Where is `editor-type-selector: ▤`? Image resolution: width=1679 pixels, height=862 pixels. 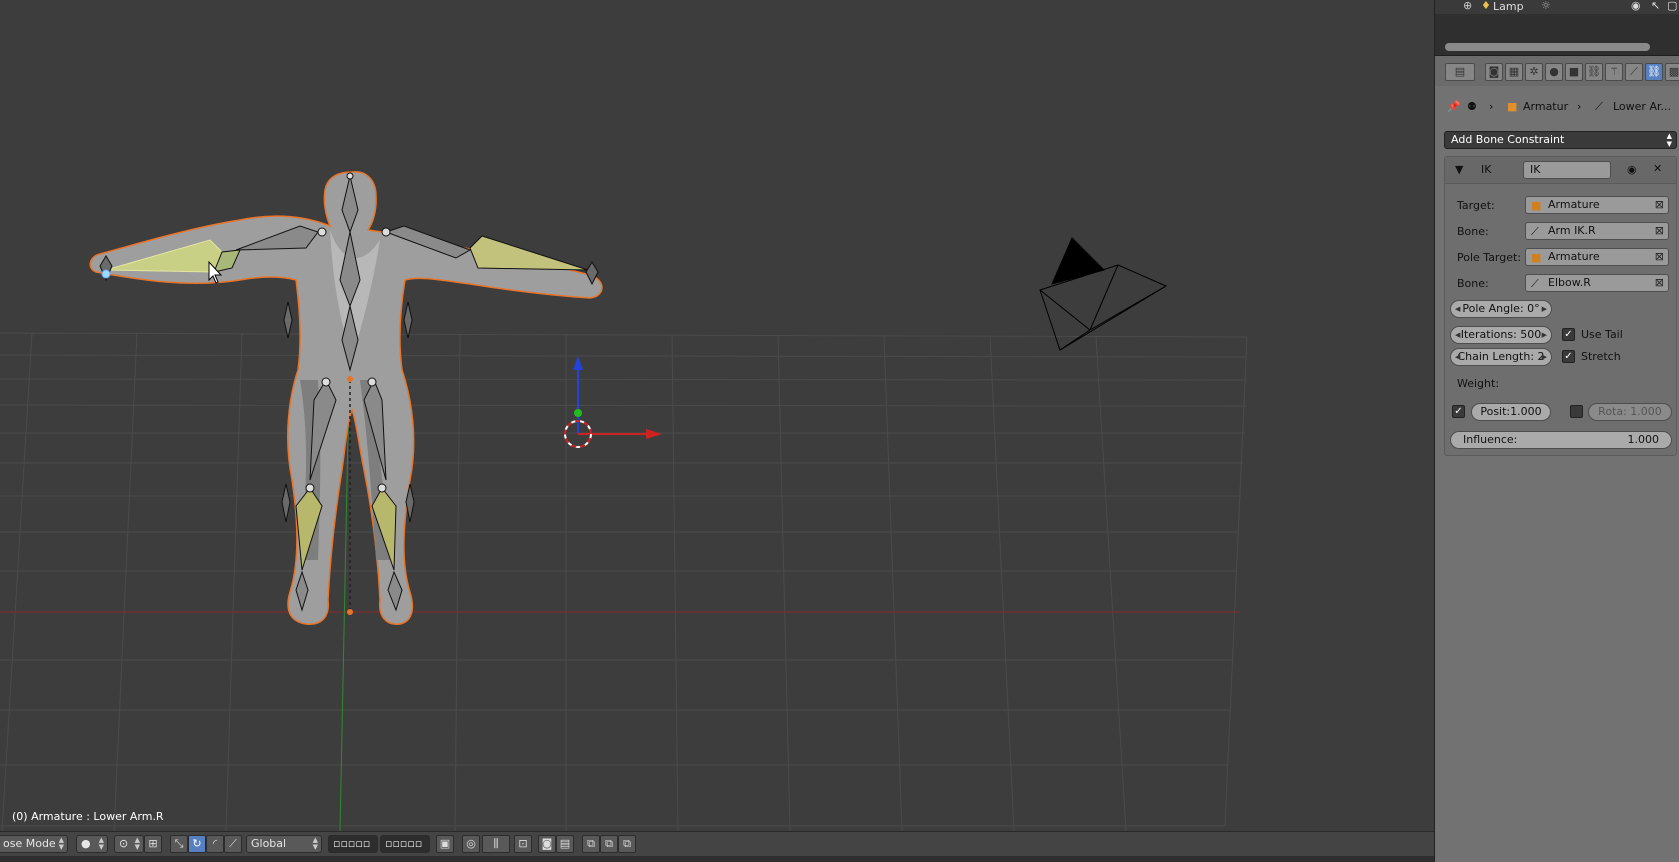 editor-type-selector: ▤ is located at coordinates (1460, 72).